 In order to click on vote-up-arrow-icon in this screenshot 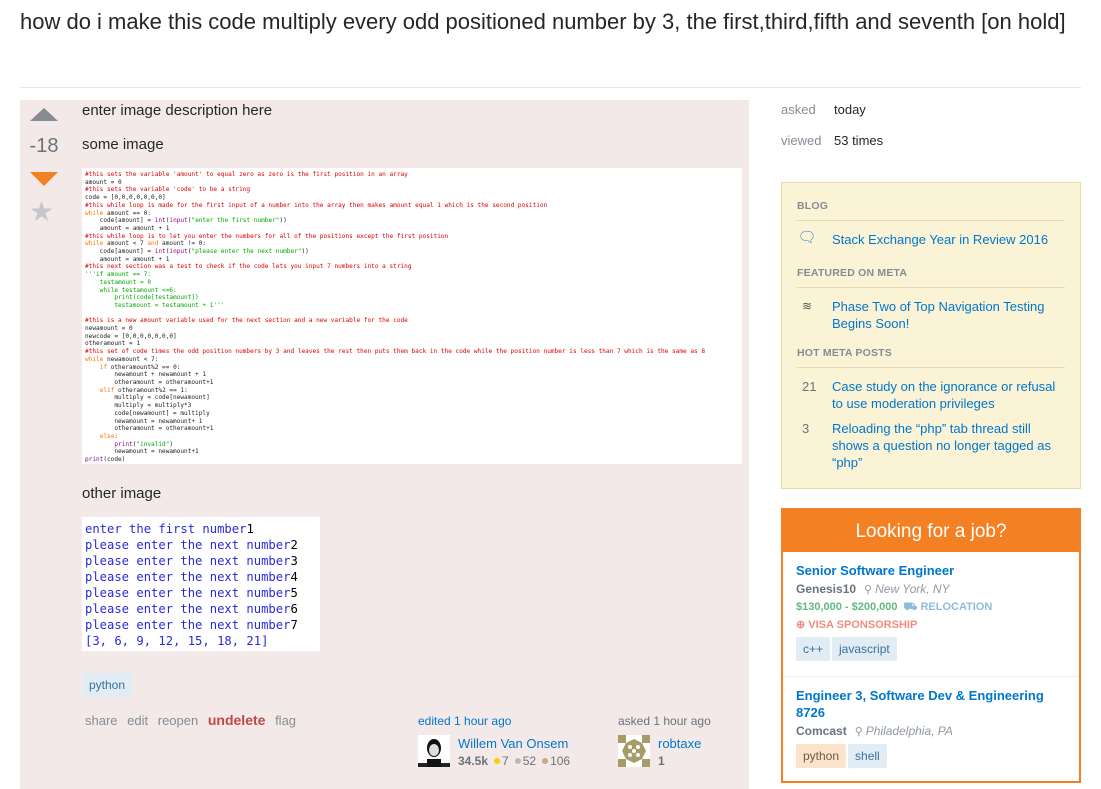, I will do `click(44, 114)`.